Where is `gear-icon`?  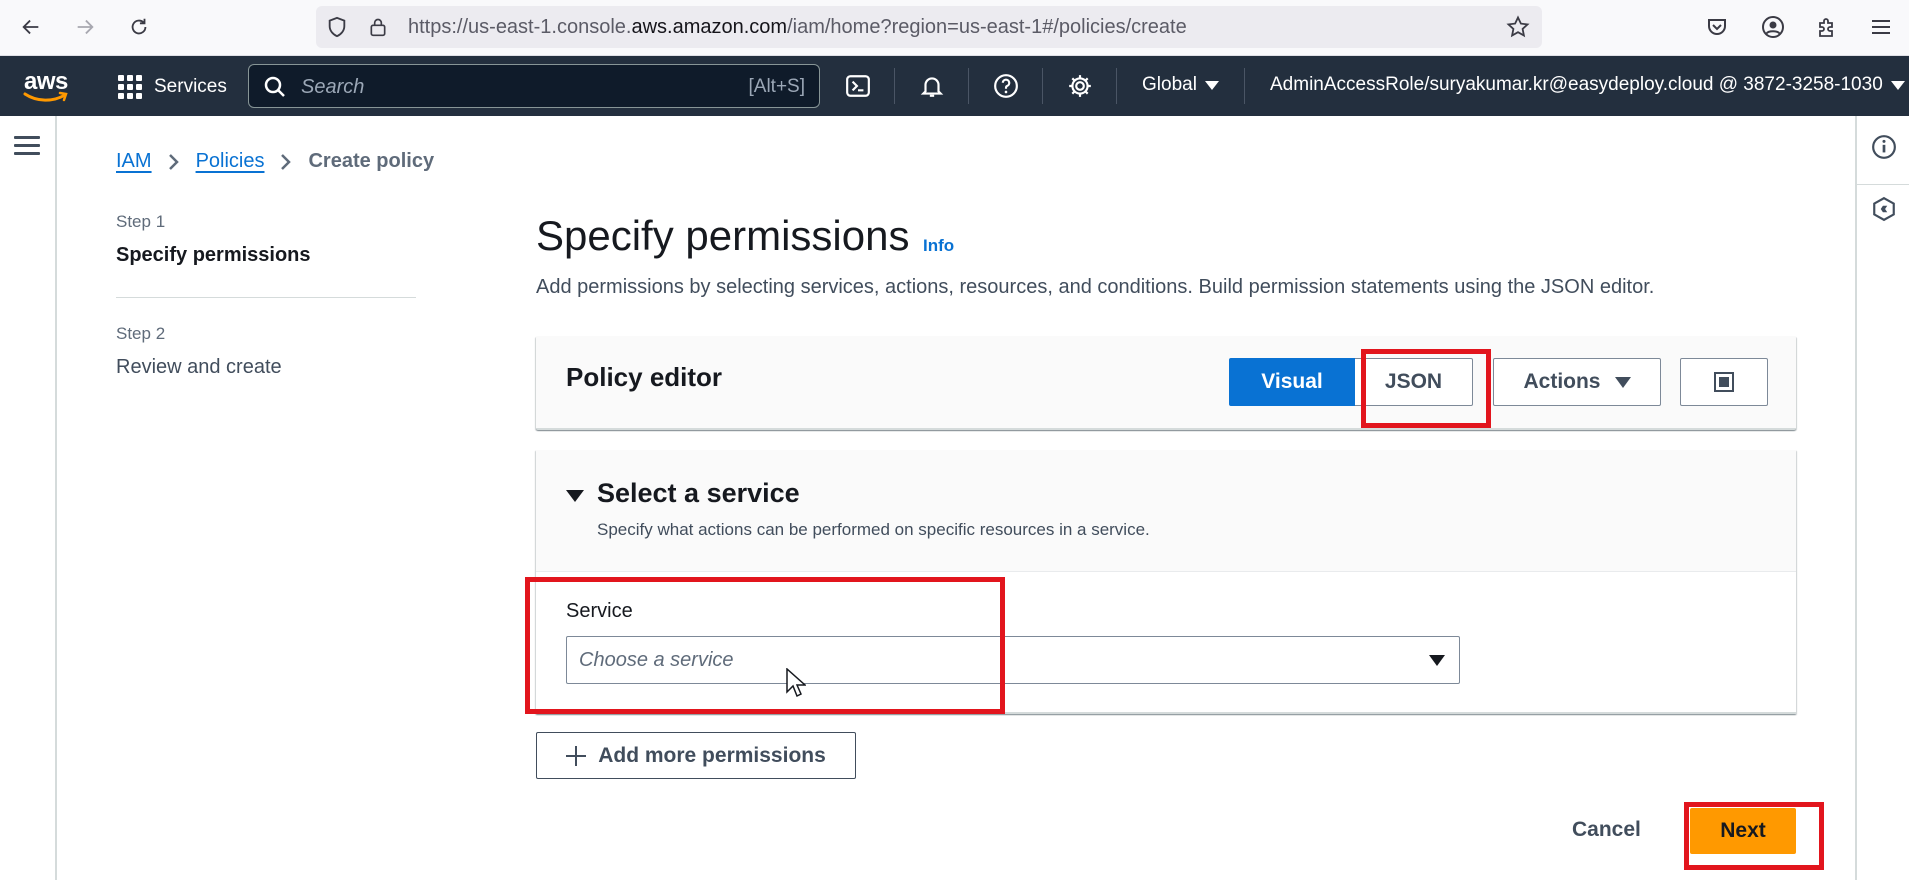
gear-icon is located at coordinates (1080, 86).